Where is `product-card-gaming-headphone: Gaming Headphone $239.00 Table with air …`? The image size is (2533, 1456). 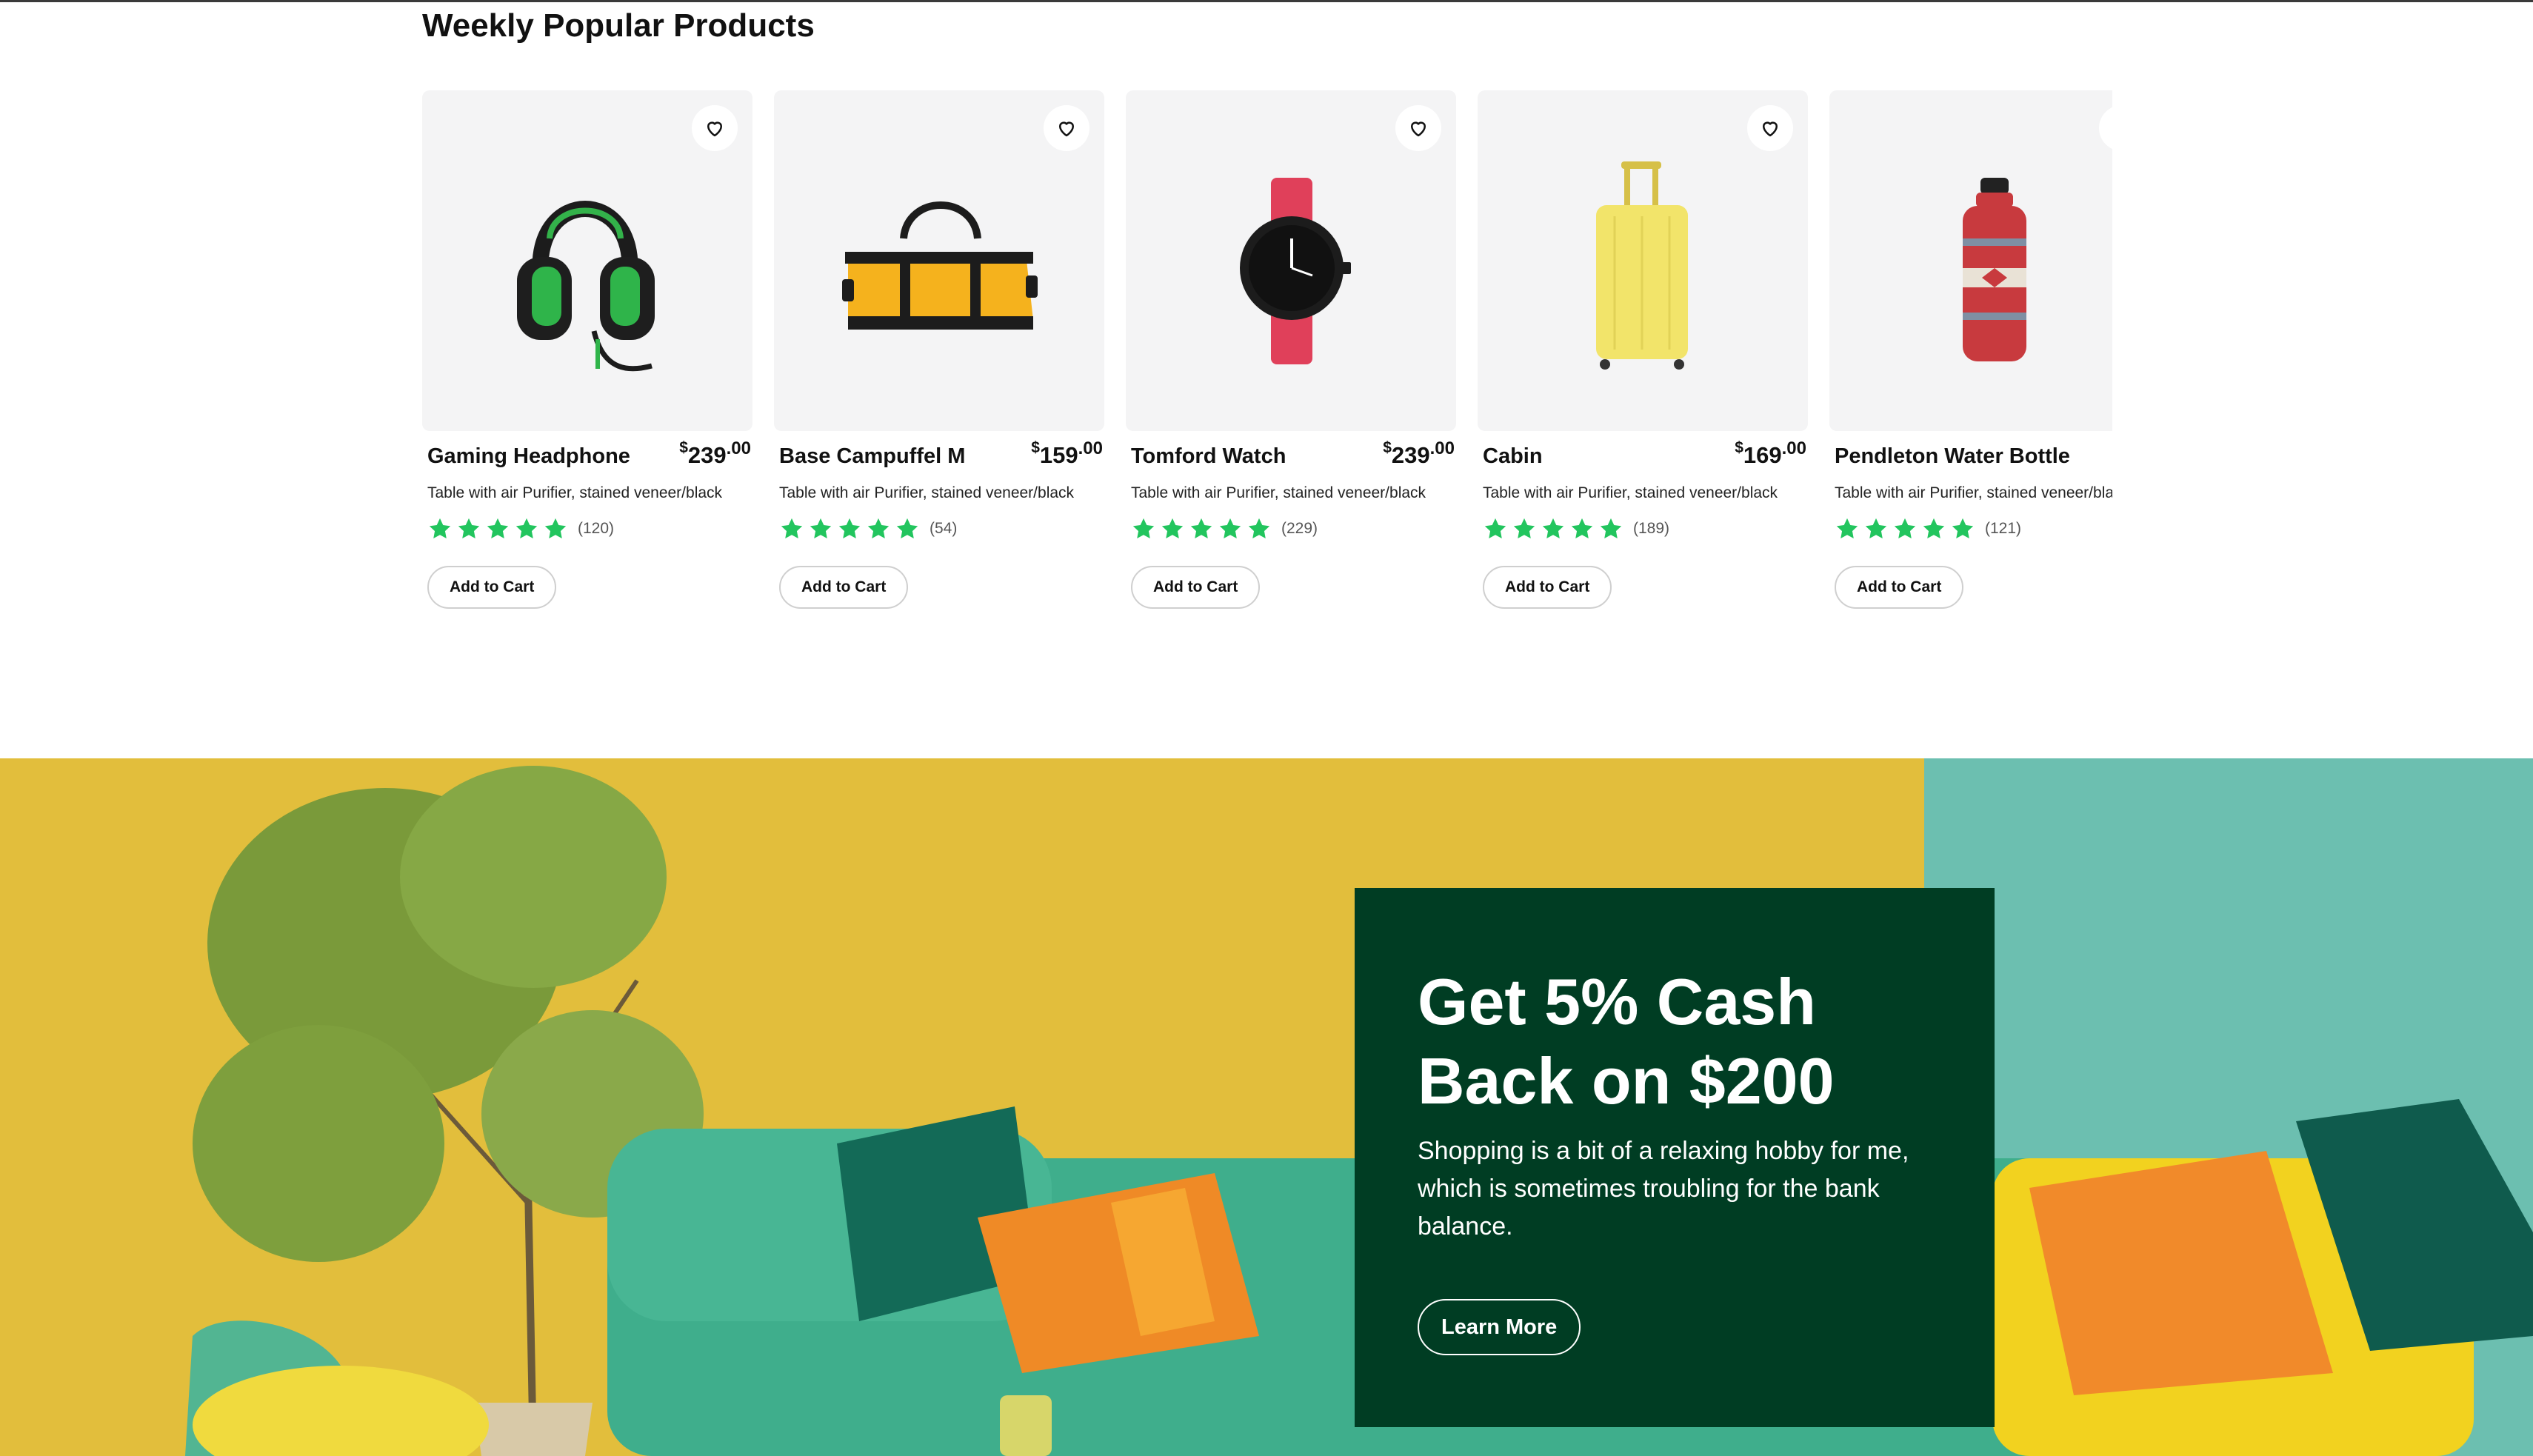
product-card-gaming-headphone: Gaming Headphone $239.00 Table with air … is located at coordinates (587, 357).